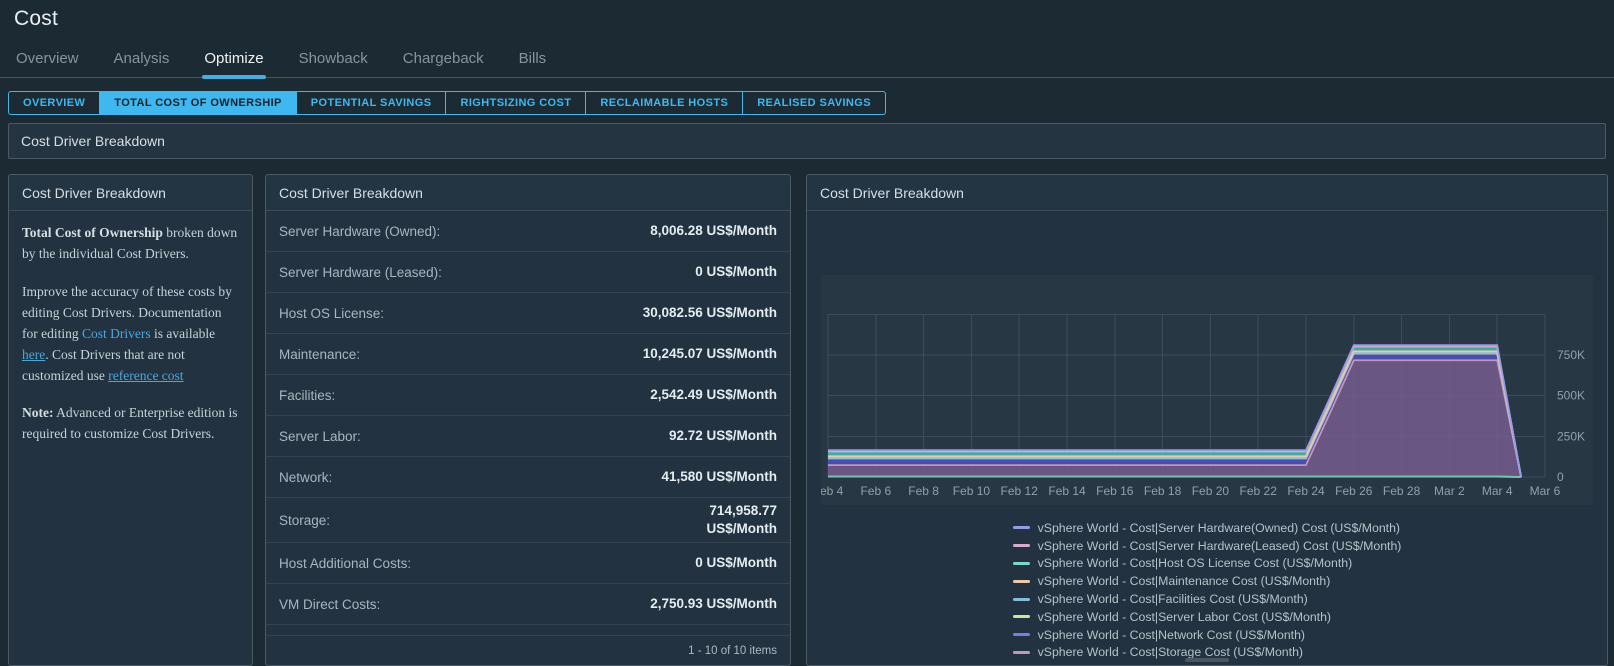 This screenshot has height=666, width=1614. Describe the element at coordinates (832, 491) in the screenshot. I see `x-axis-tick-label: Feb 4` at that location.